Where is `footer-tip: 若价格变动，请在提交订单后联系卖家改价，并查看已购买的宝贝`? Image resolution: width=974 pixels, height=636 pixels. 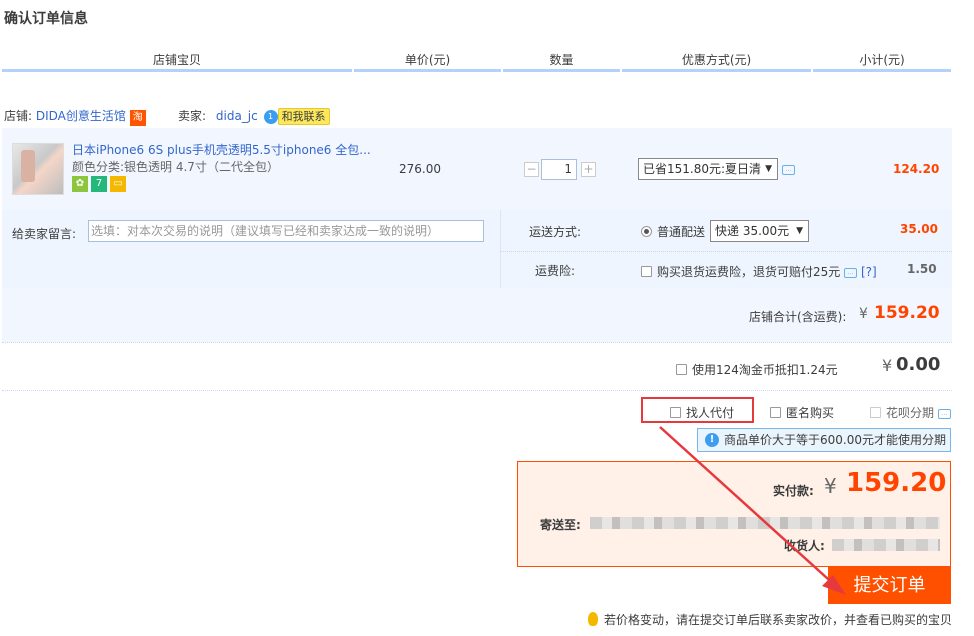 footer-tip: 若价格变动，请在提交订单后联系卖家改价，并查看已购买的宝贝 is located at coordinates (770, 619).